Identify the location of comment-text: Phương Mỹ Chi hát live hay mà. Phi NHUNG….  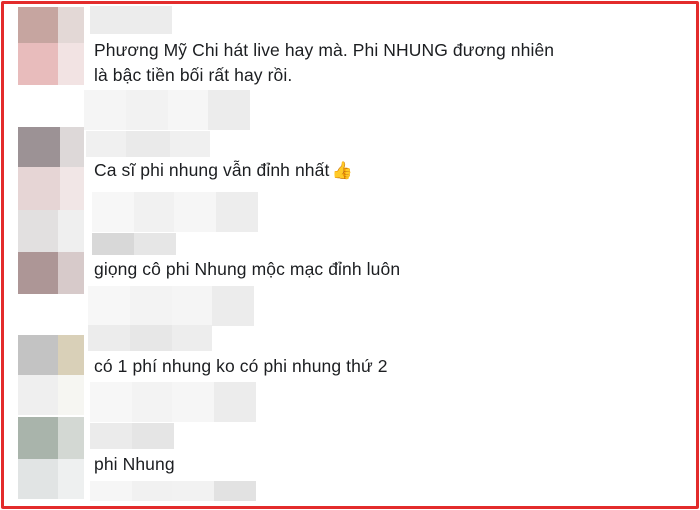
(324, 62).